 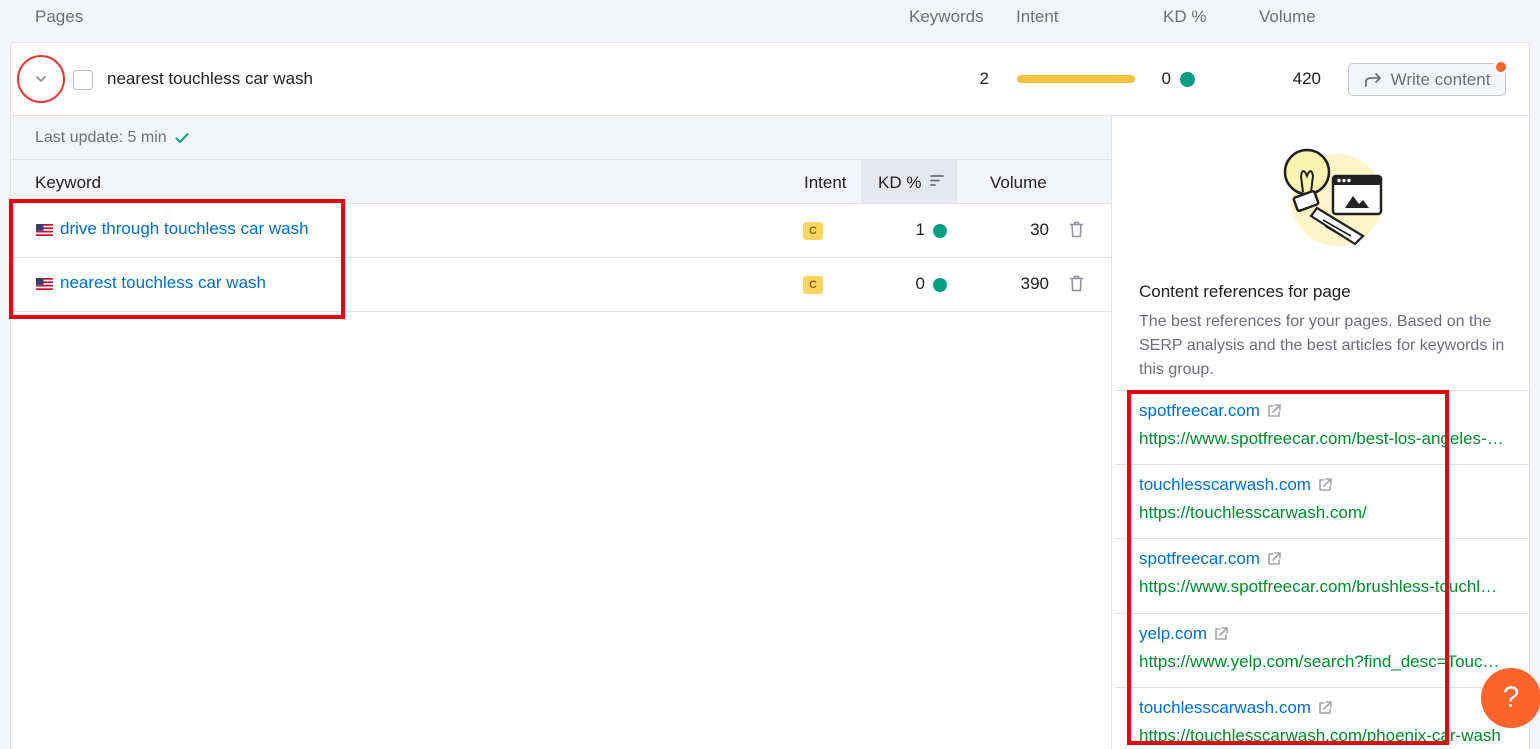 I want to click on sort-icon, so click(x=937, y=180).